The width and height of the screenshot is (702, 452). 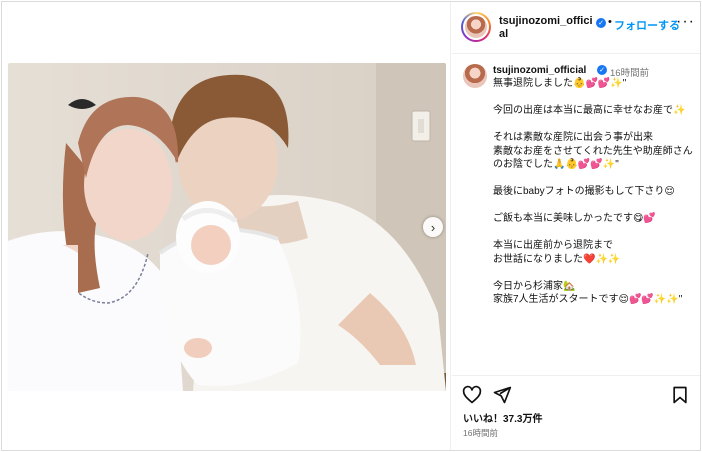 I want to click on verified-badge-icon: ✓, so click(x=601, y=23).